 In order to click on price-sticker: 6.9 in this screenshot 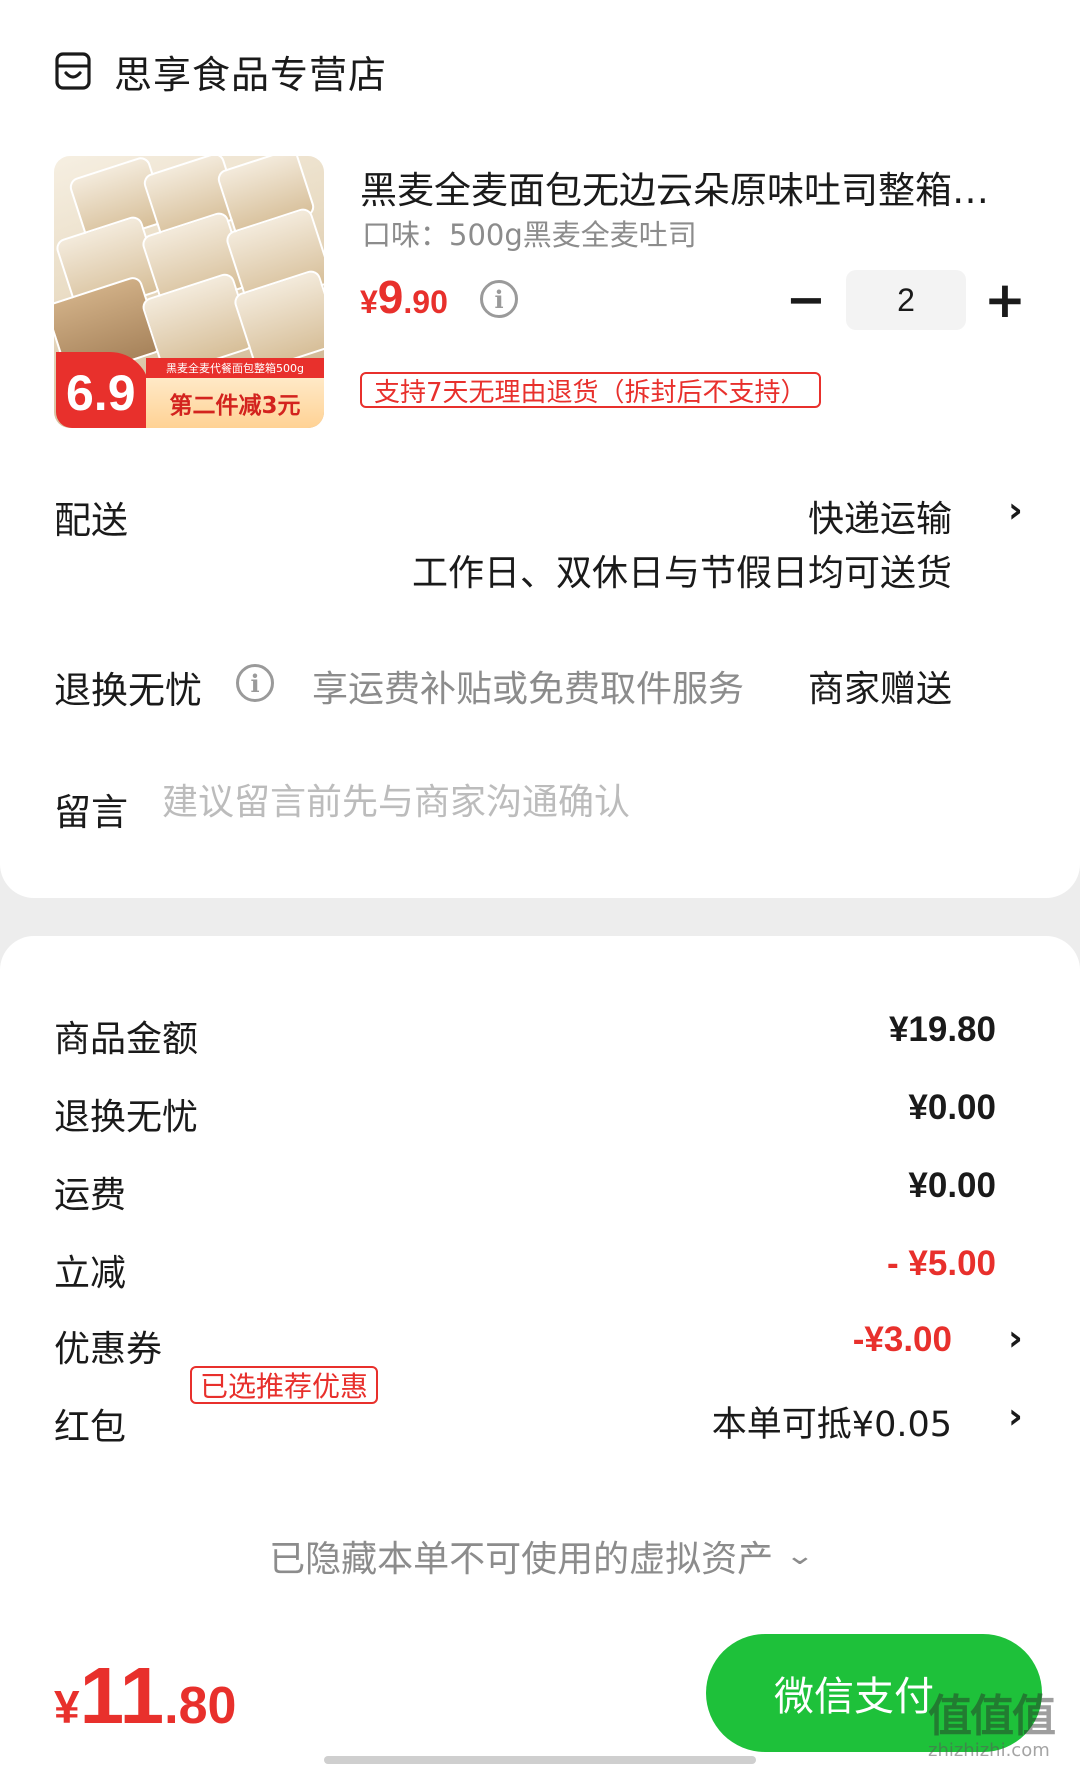, I will do `click(103, 390)`.